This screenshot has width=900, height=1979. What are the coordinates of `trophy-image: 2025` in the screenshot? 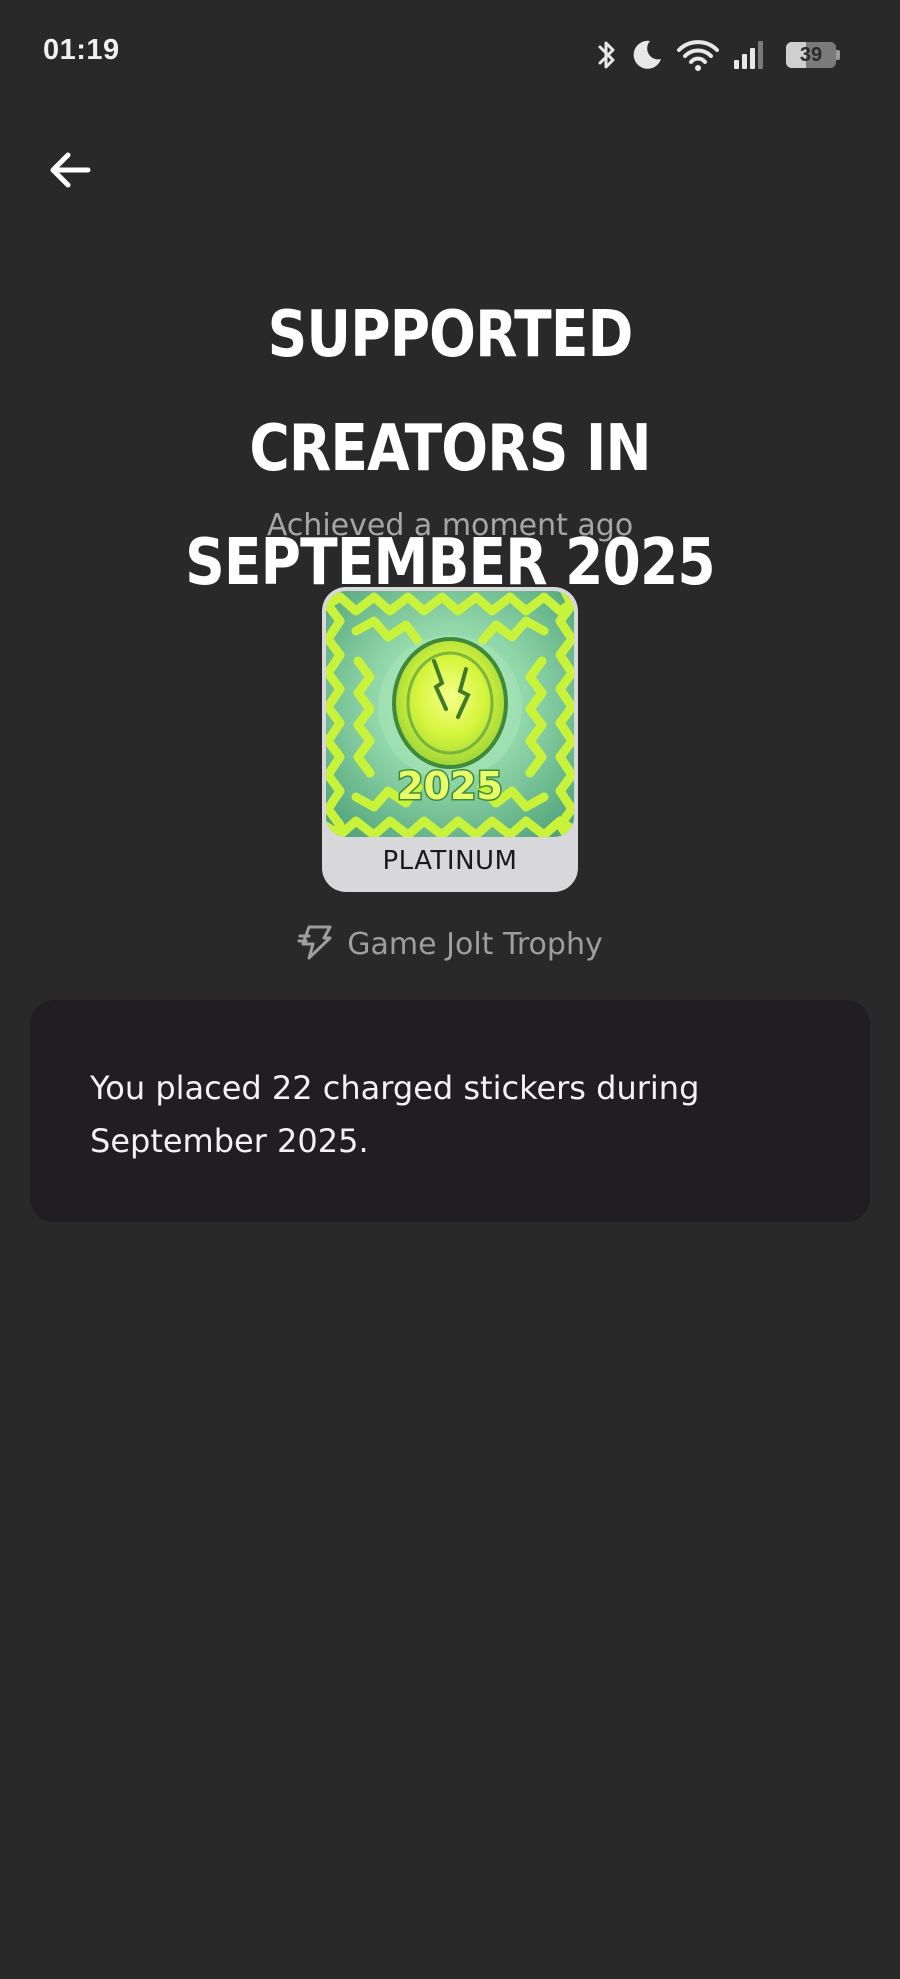 It's located at (450, 714).